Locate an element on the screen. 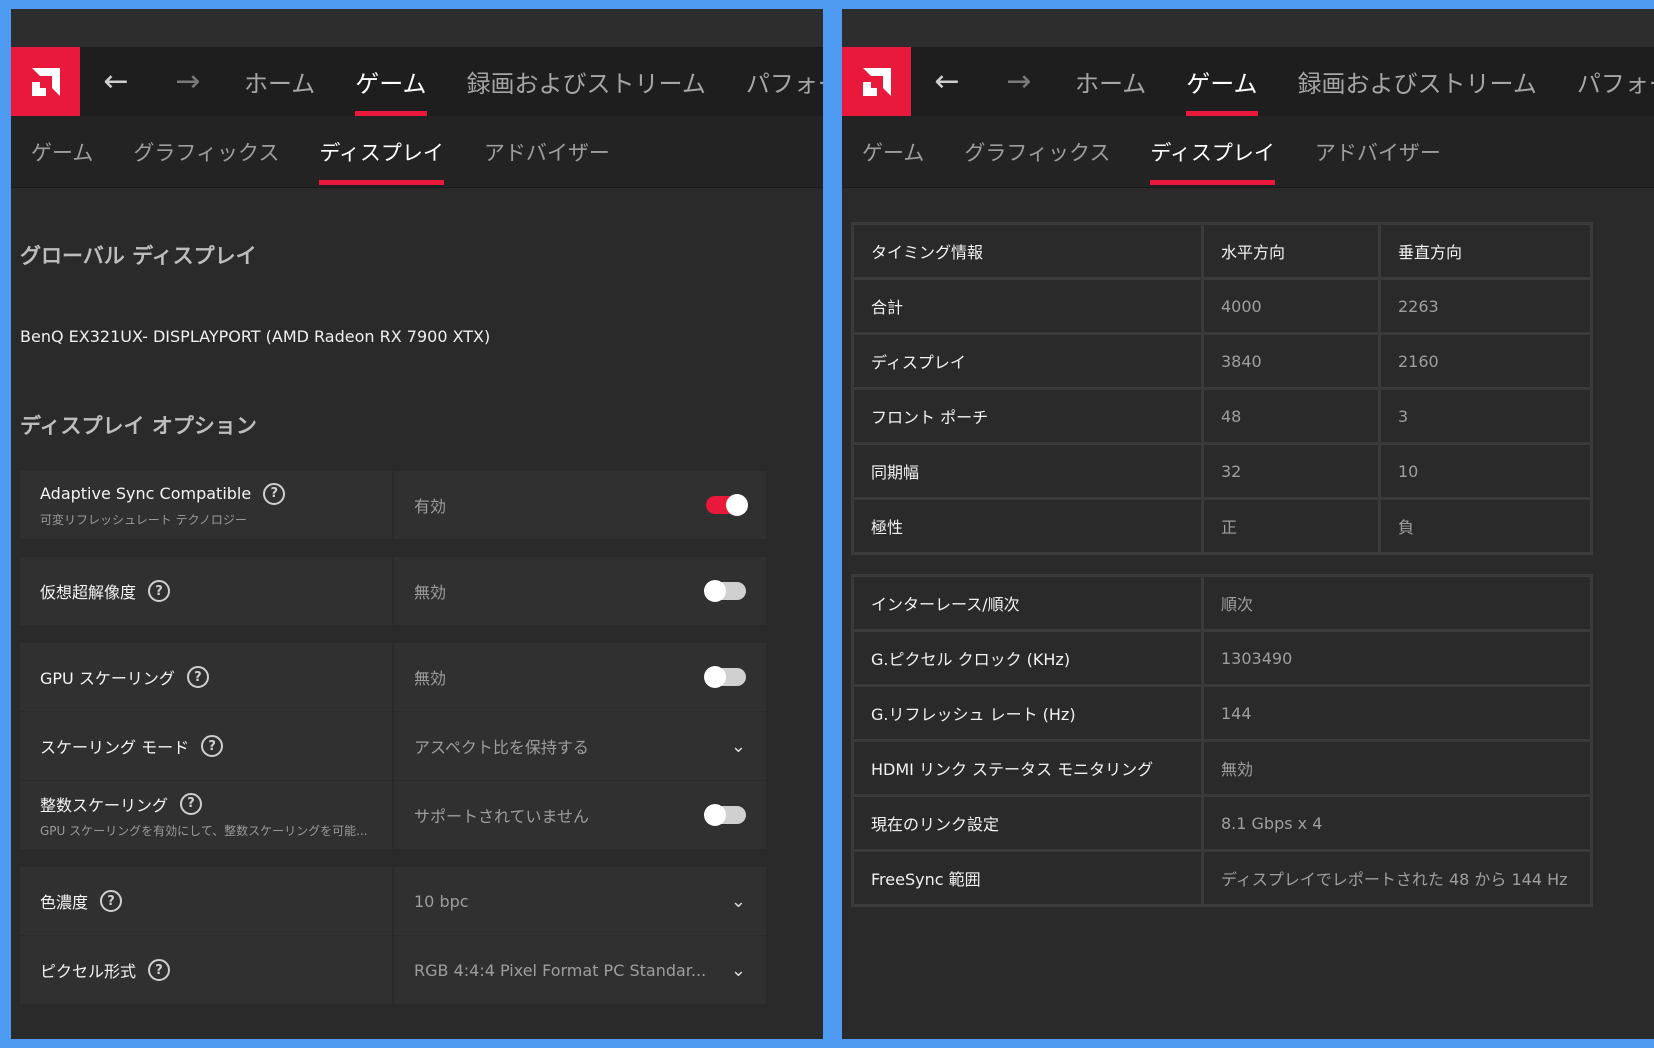 This screenshot has width=1654, height=1048. table-cell: 144 is located at coordinates (1397, 713).